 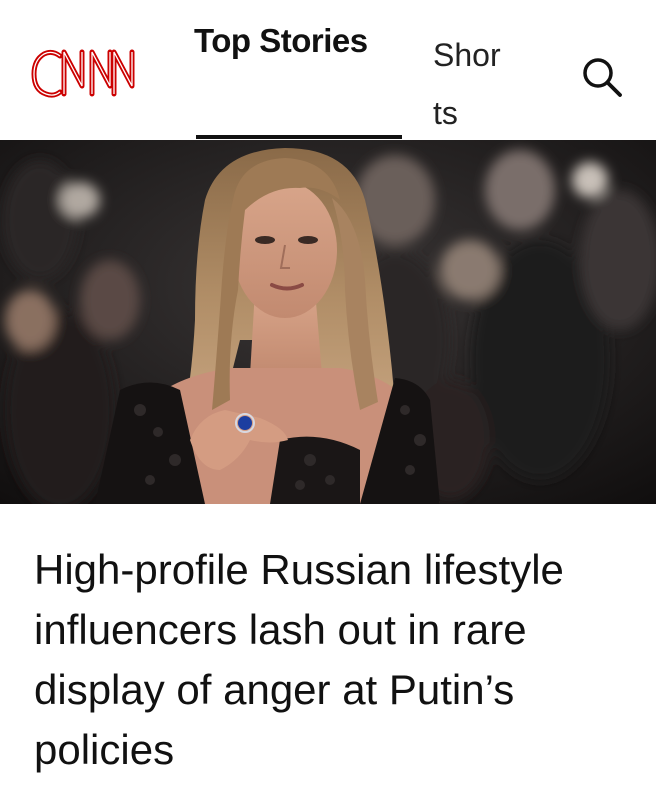 I want to click on search-icon, so click(x=602, y=77).